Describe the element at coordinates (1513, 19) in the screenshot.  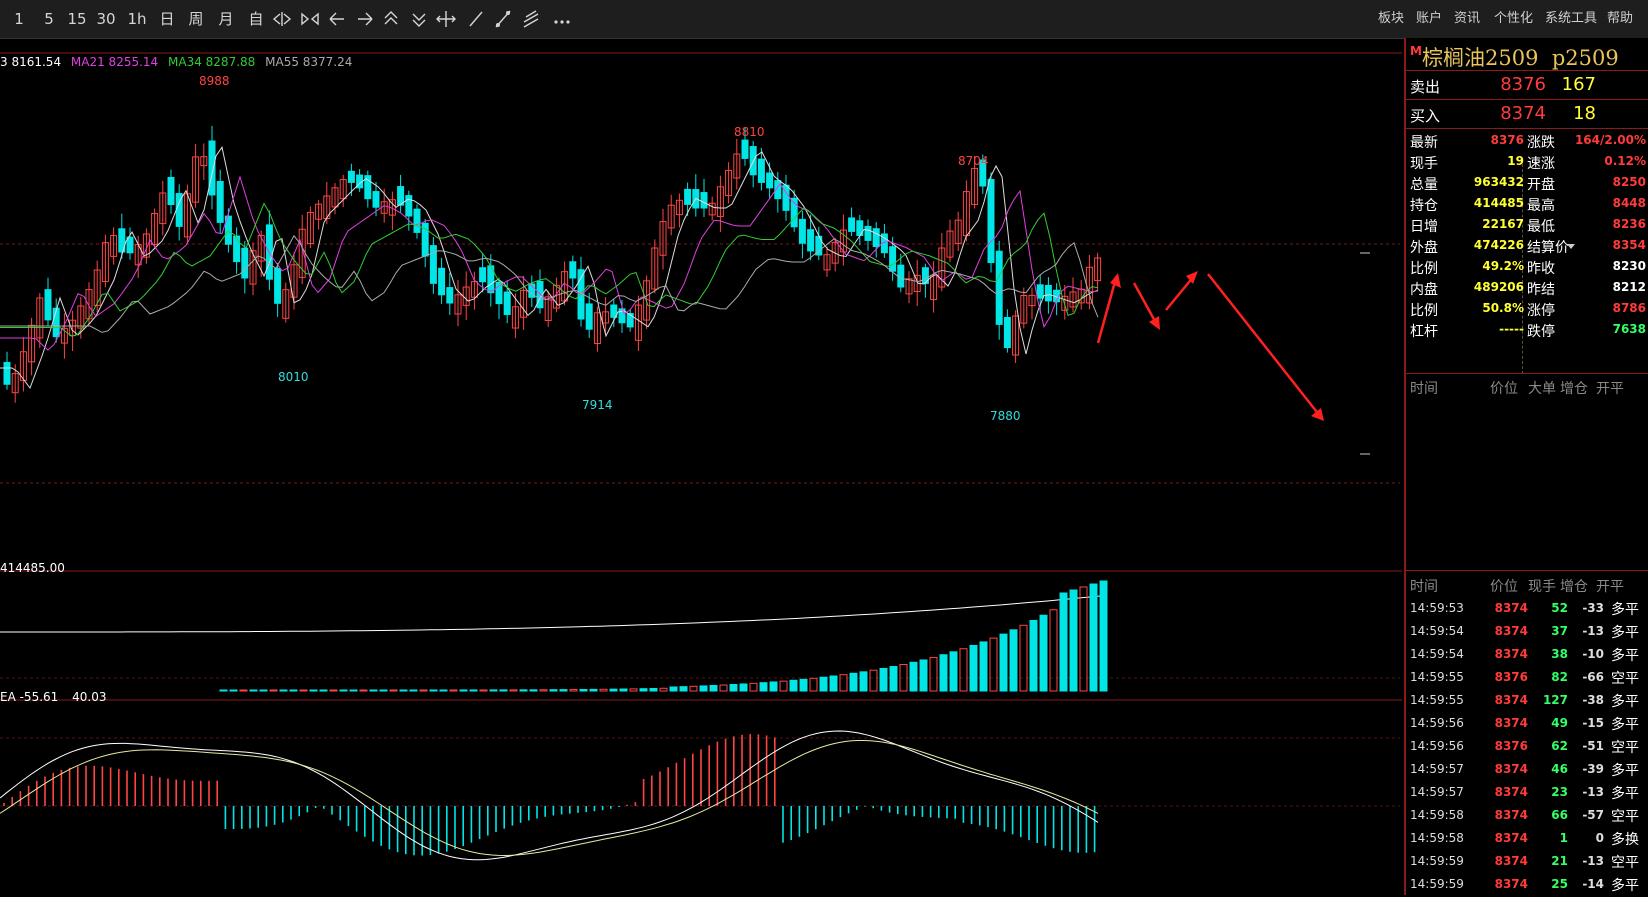
I see `menu-personalize: 个性化` at that location.